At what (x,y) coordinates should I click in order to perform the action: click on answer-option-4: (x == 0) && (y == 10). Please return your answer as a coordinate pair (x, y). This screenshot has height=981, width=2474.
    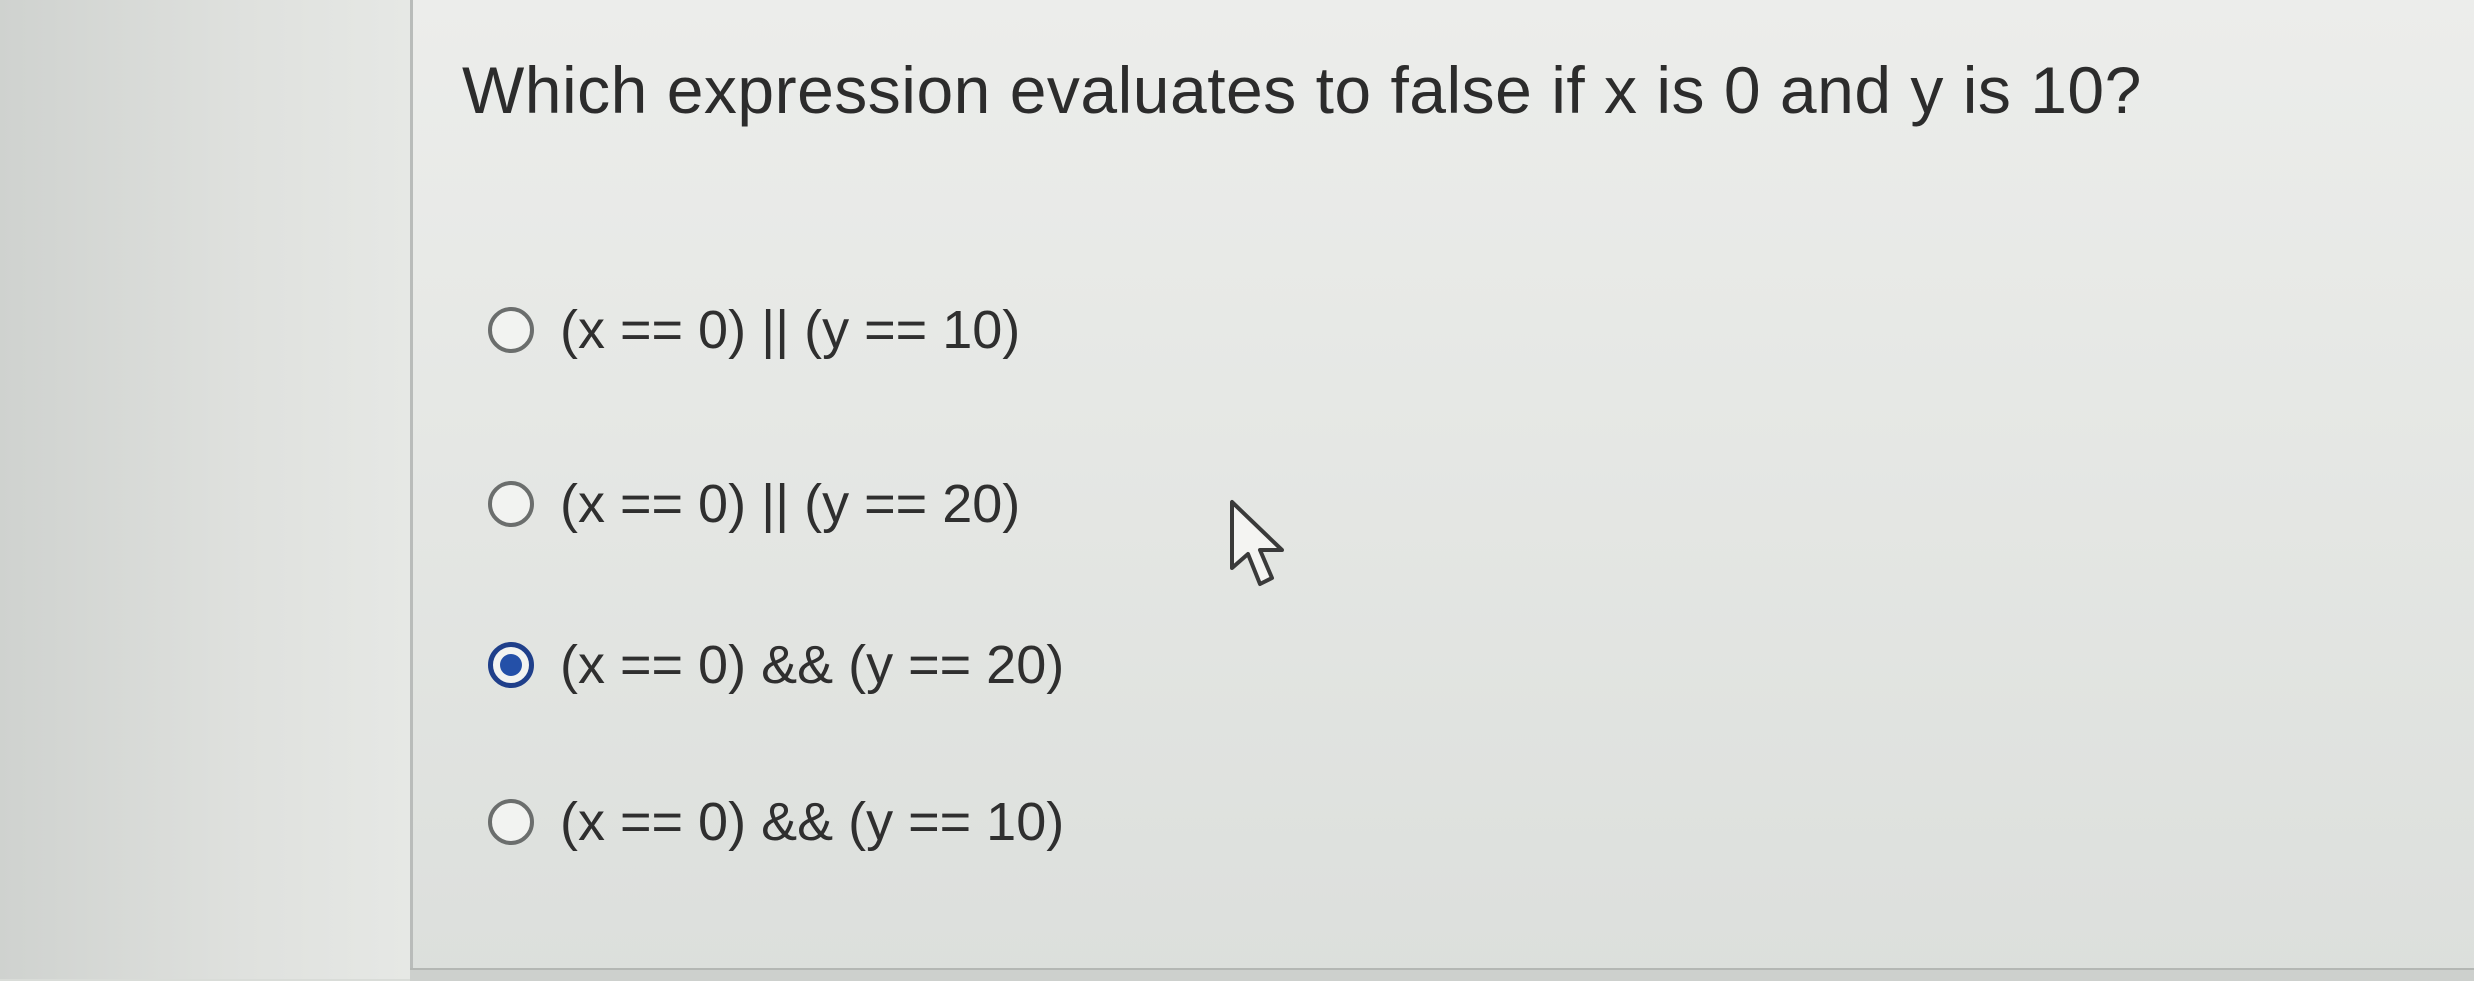
    Looking at the image, I should click on (776, 822).